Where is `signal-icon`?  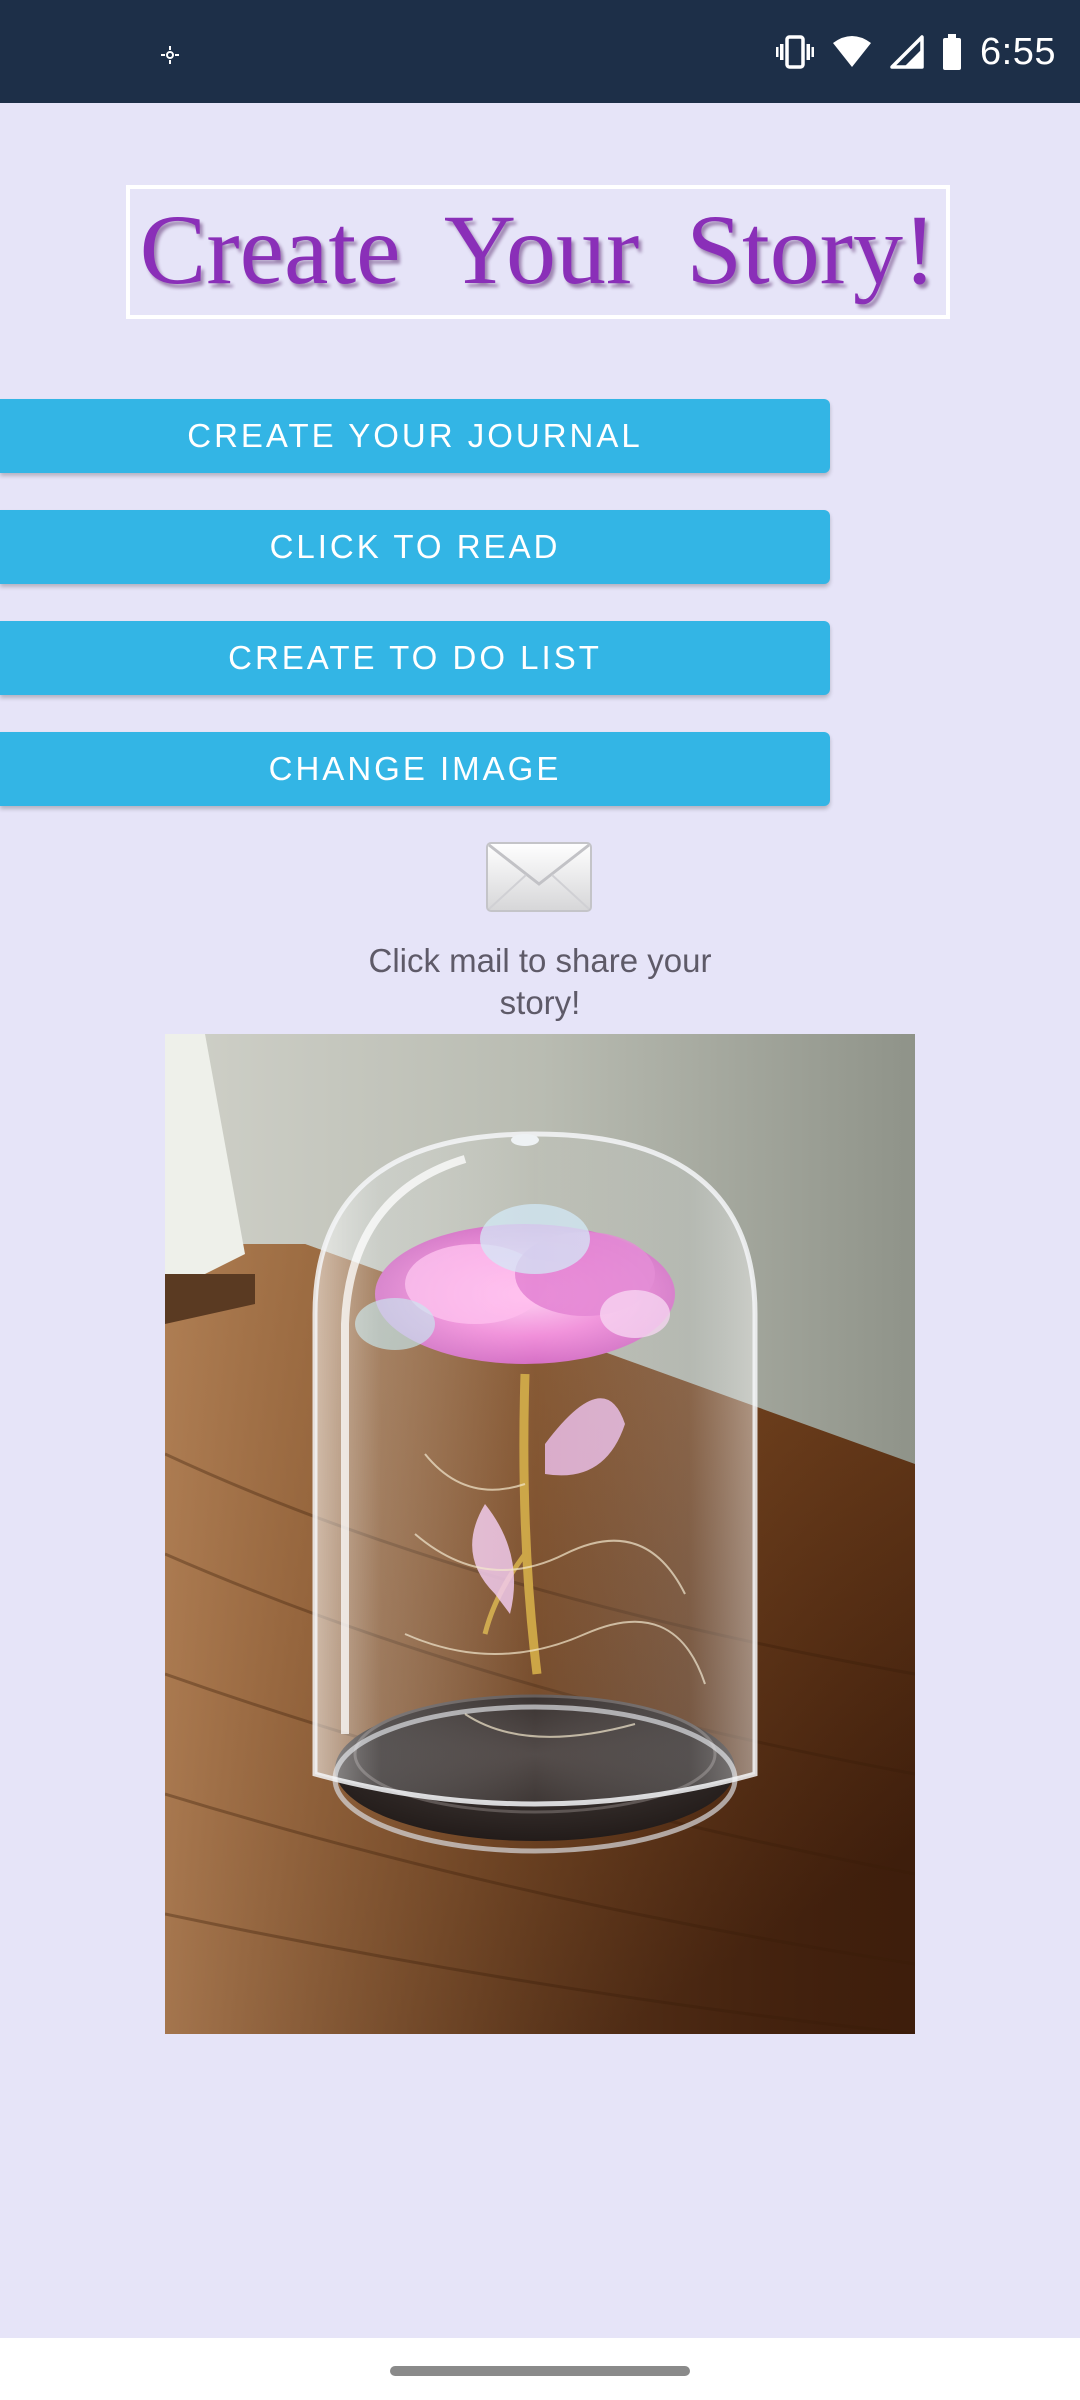 signal-icon is located at coordinates (907, 52).